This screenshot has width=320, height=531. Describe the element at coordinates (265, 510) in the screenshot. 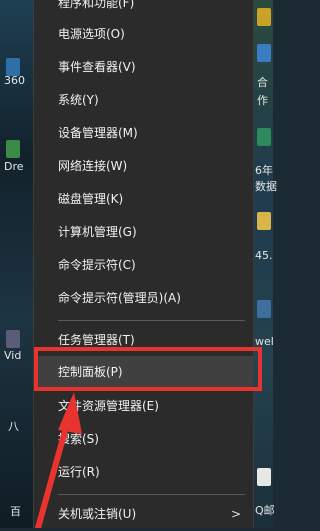

I see `desktop-label-qyou: Q邮` at that location.